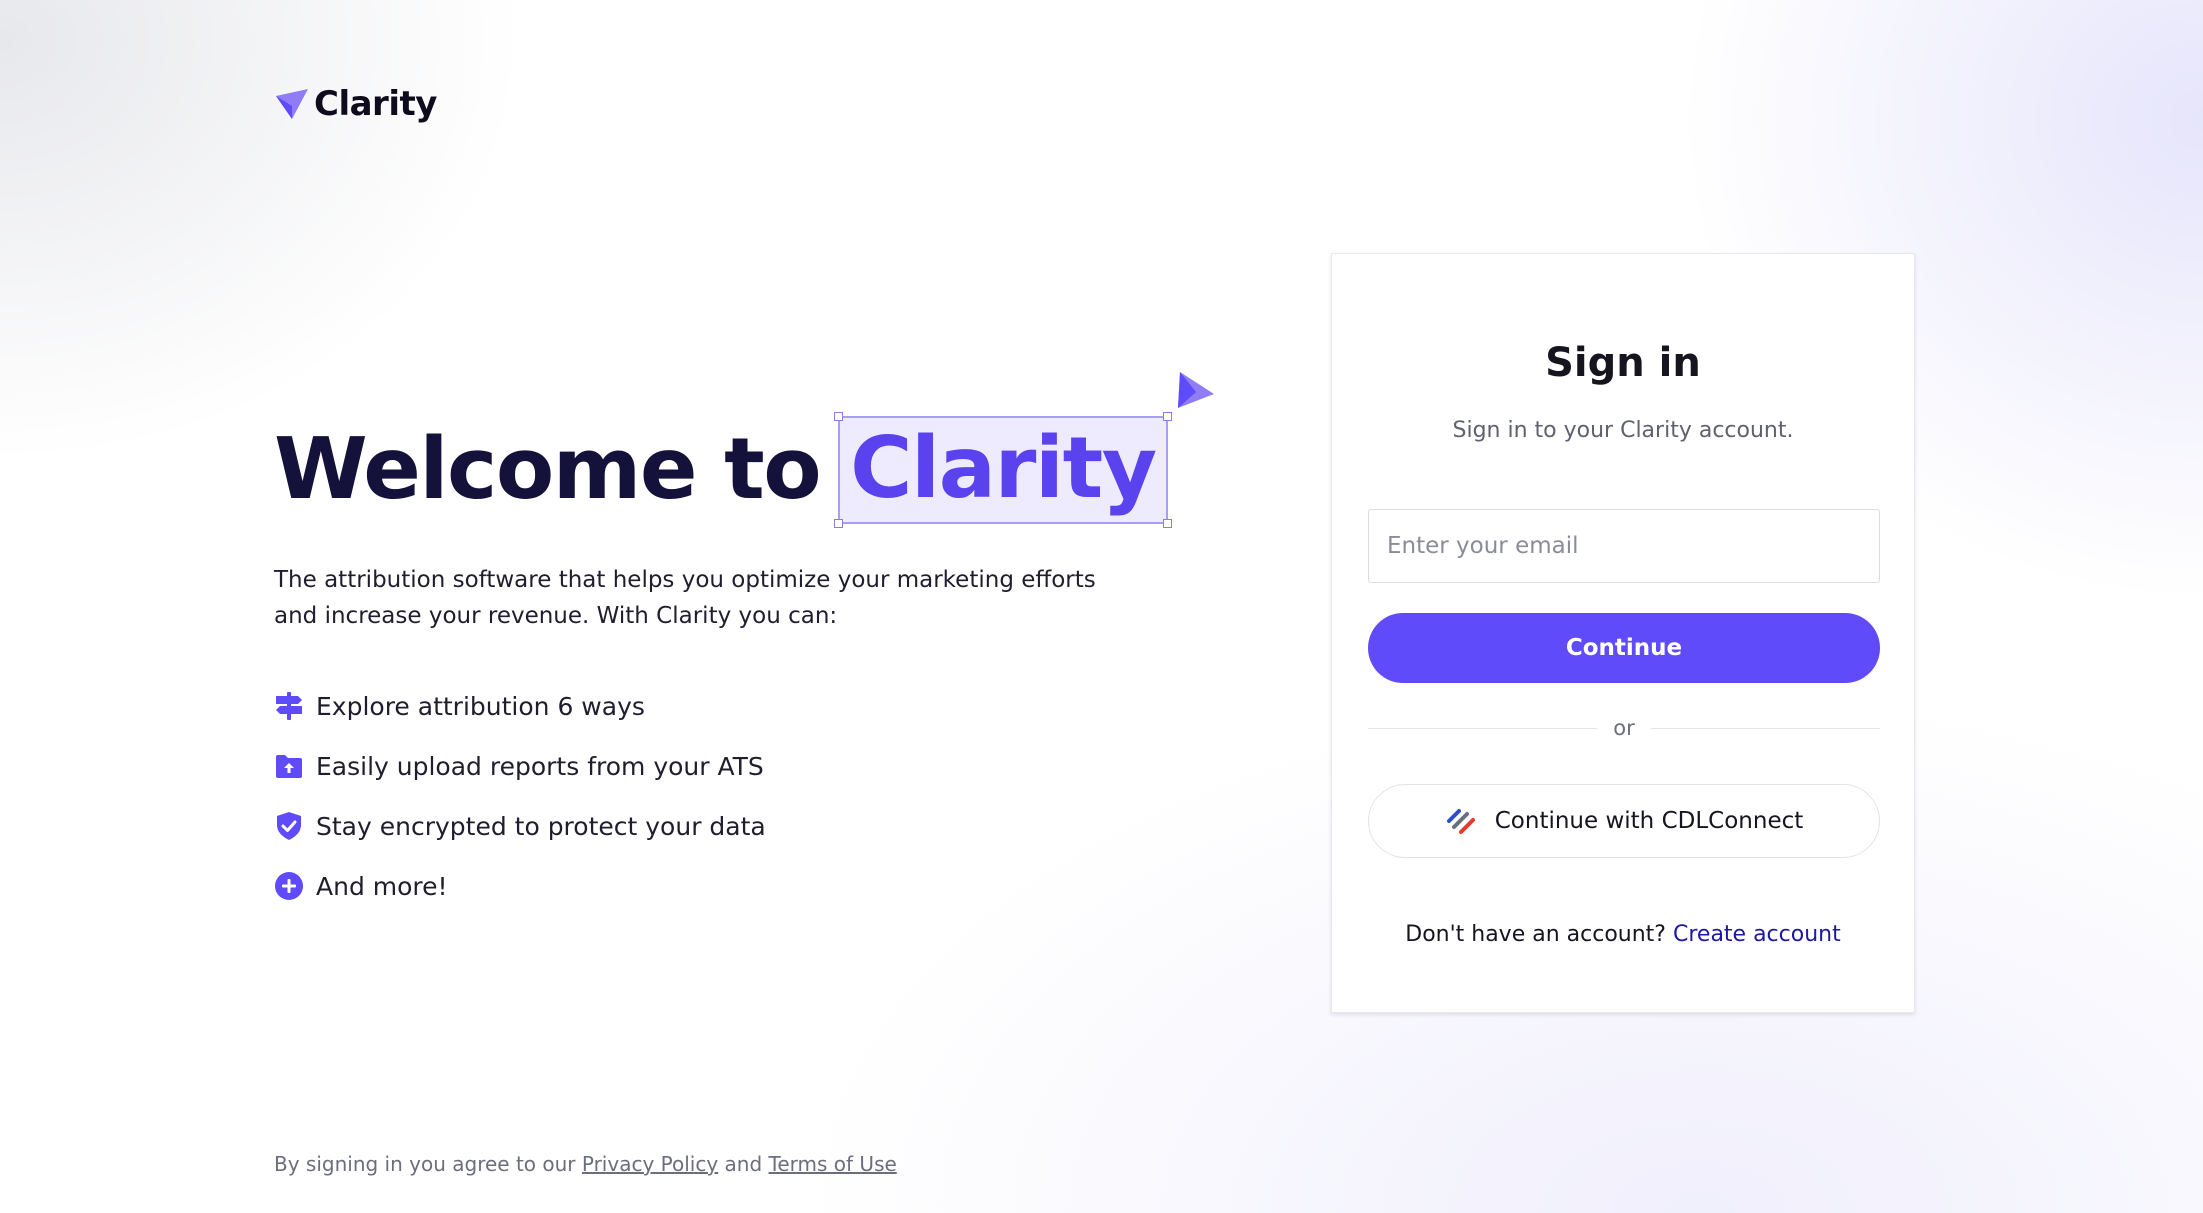  I want to click on list-item: Easily upload reports from your ATS, so click(724, 766).